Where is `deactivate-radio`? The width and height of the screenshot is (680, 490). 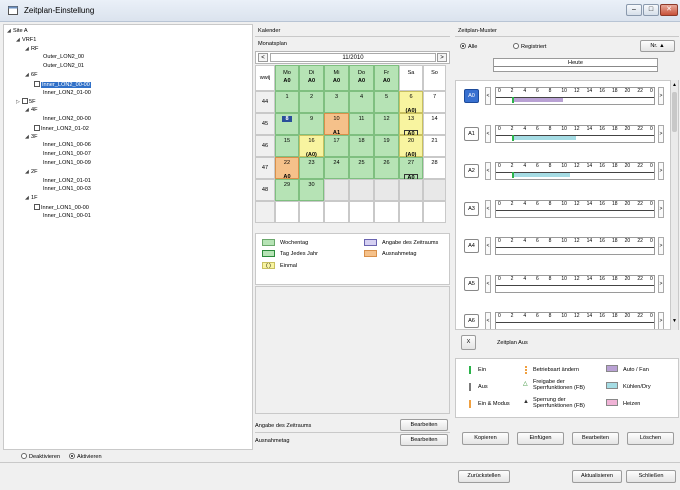
deactivate-radio is located at coordinates (24, 456).